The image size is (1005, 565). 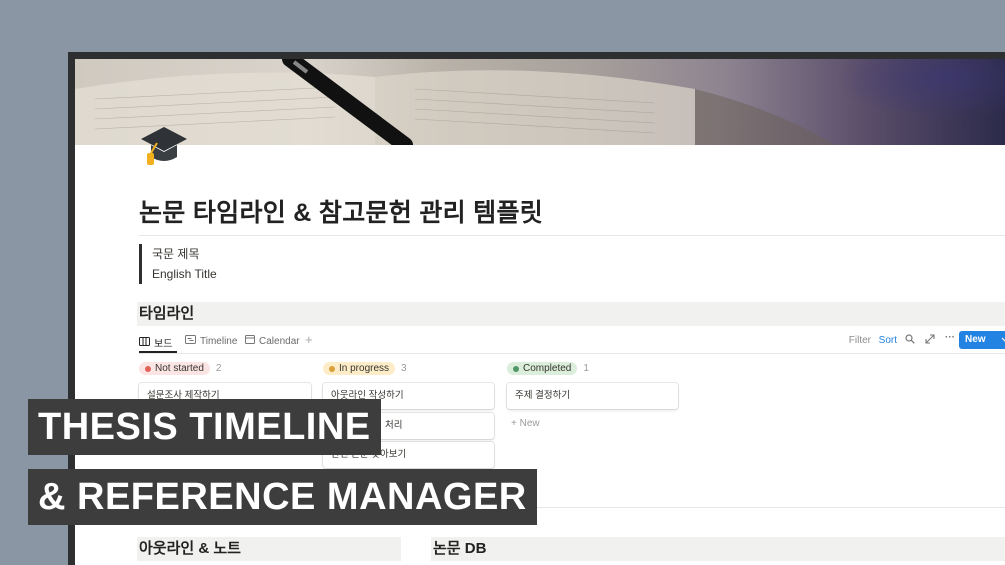 I want to click on status-badge: Not started, so click(x=174, y=368).